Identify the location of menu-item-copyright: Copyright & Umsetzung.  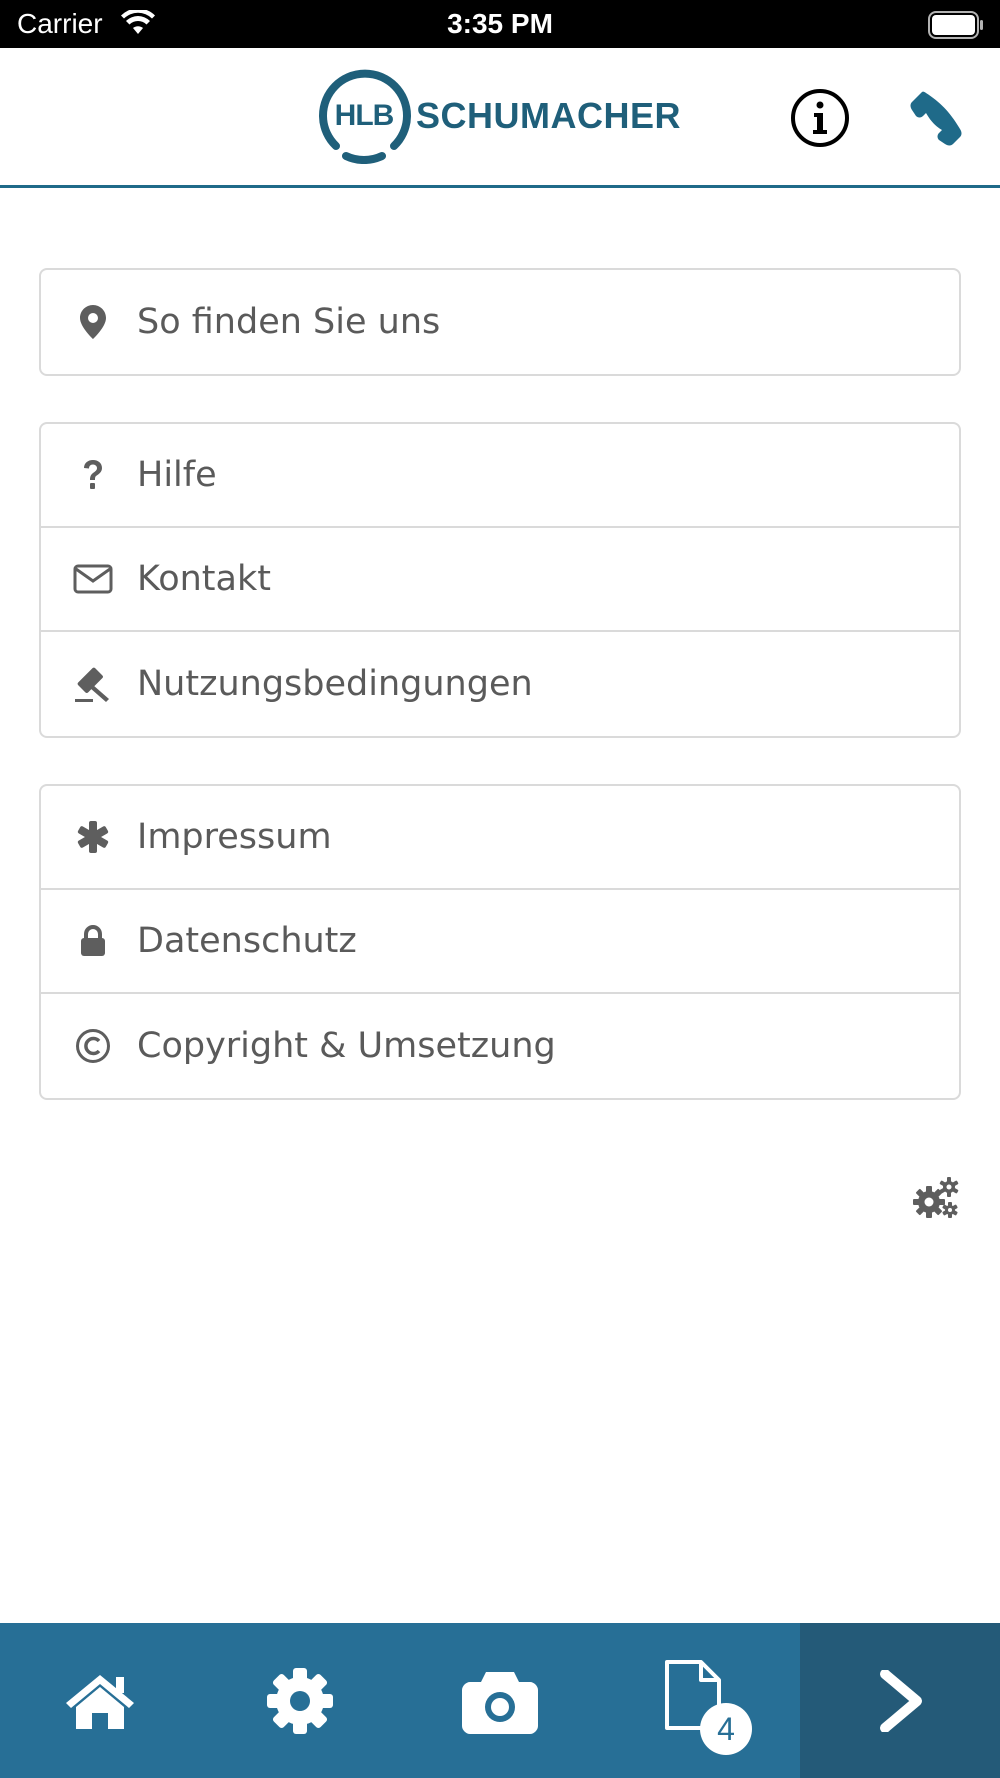
(500, 1046).